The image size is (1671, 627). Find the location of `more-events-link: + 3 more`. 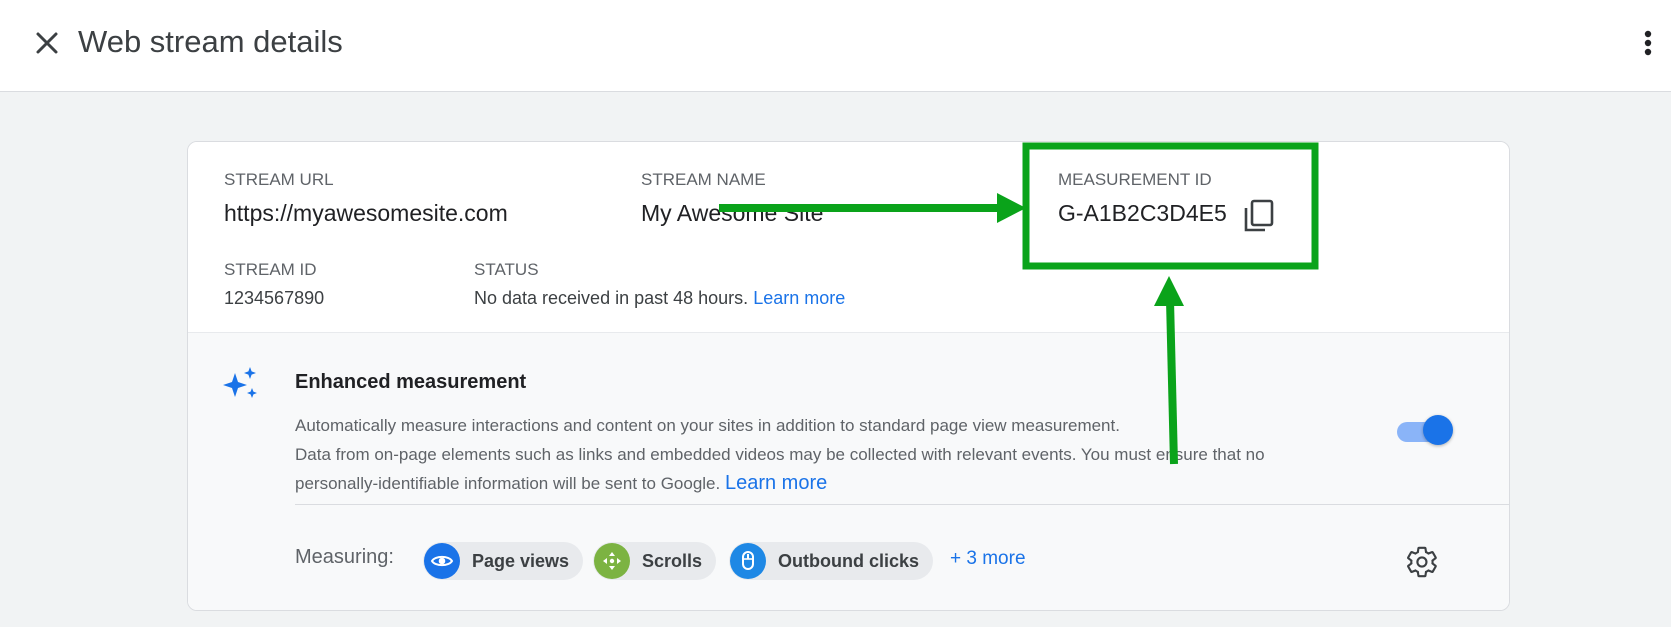

more-events-link: + 3 more is located at coordinates (988, 559).